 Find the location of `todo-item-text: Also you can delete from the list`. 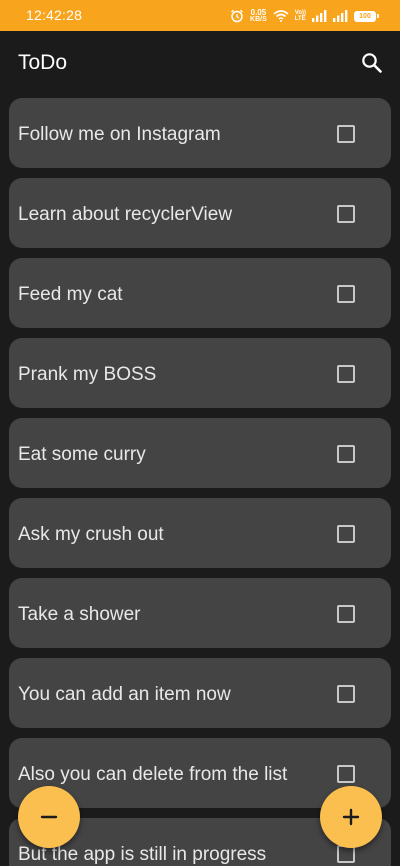

todo-item-text: Also you can delete from the list is located at coordinates (153, 774).